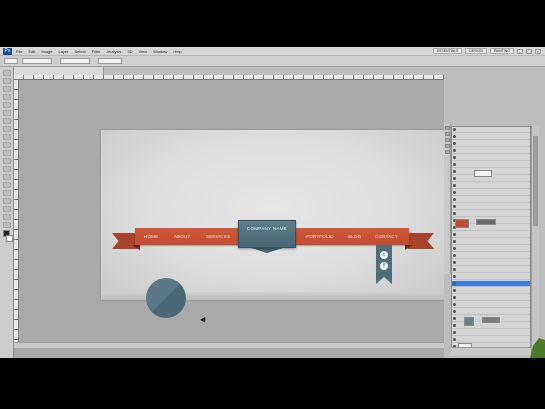  Describe the element at coordinates (384, 266) in the screenshot. I see `facebook-icon: f` at that location.